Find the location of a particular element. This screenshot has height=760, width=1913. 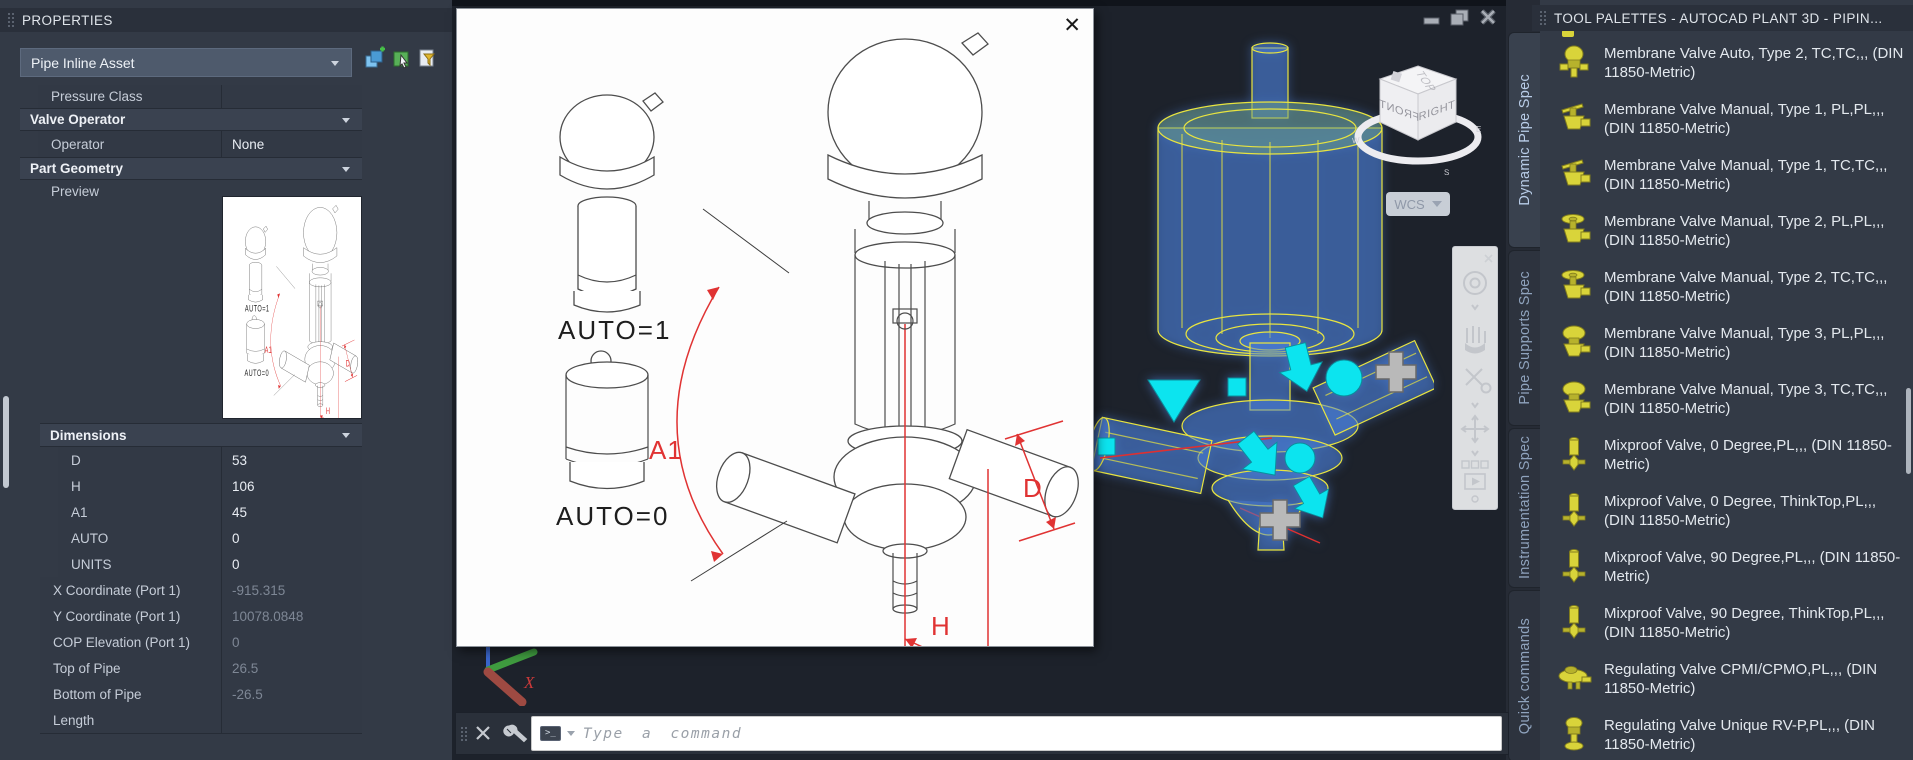

viewcube: W S E RIGHT FRONT TOP is located at coordinates (1418, 117).